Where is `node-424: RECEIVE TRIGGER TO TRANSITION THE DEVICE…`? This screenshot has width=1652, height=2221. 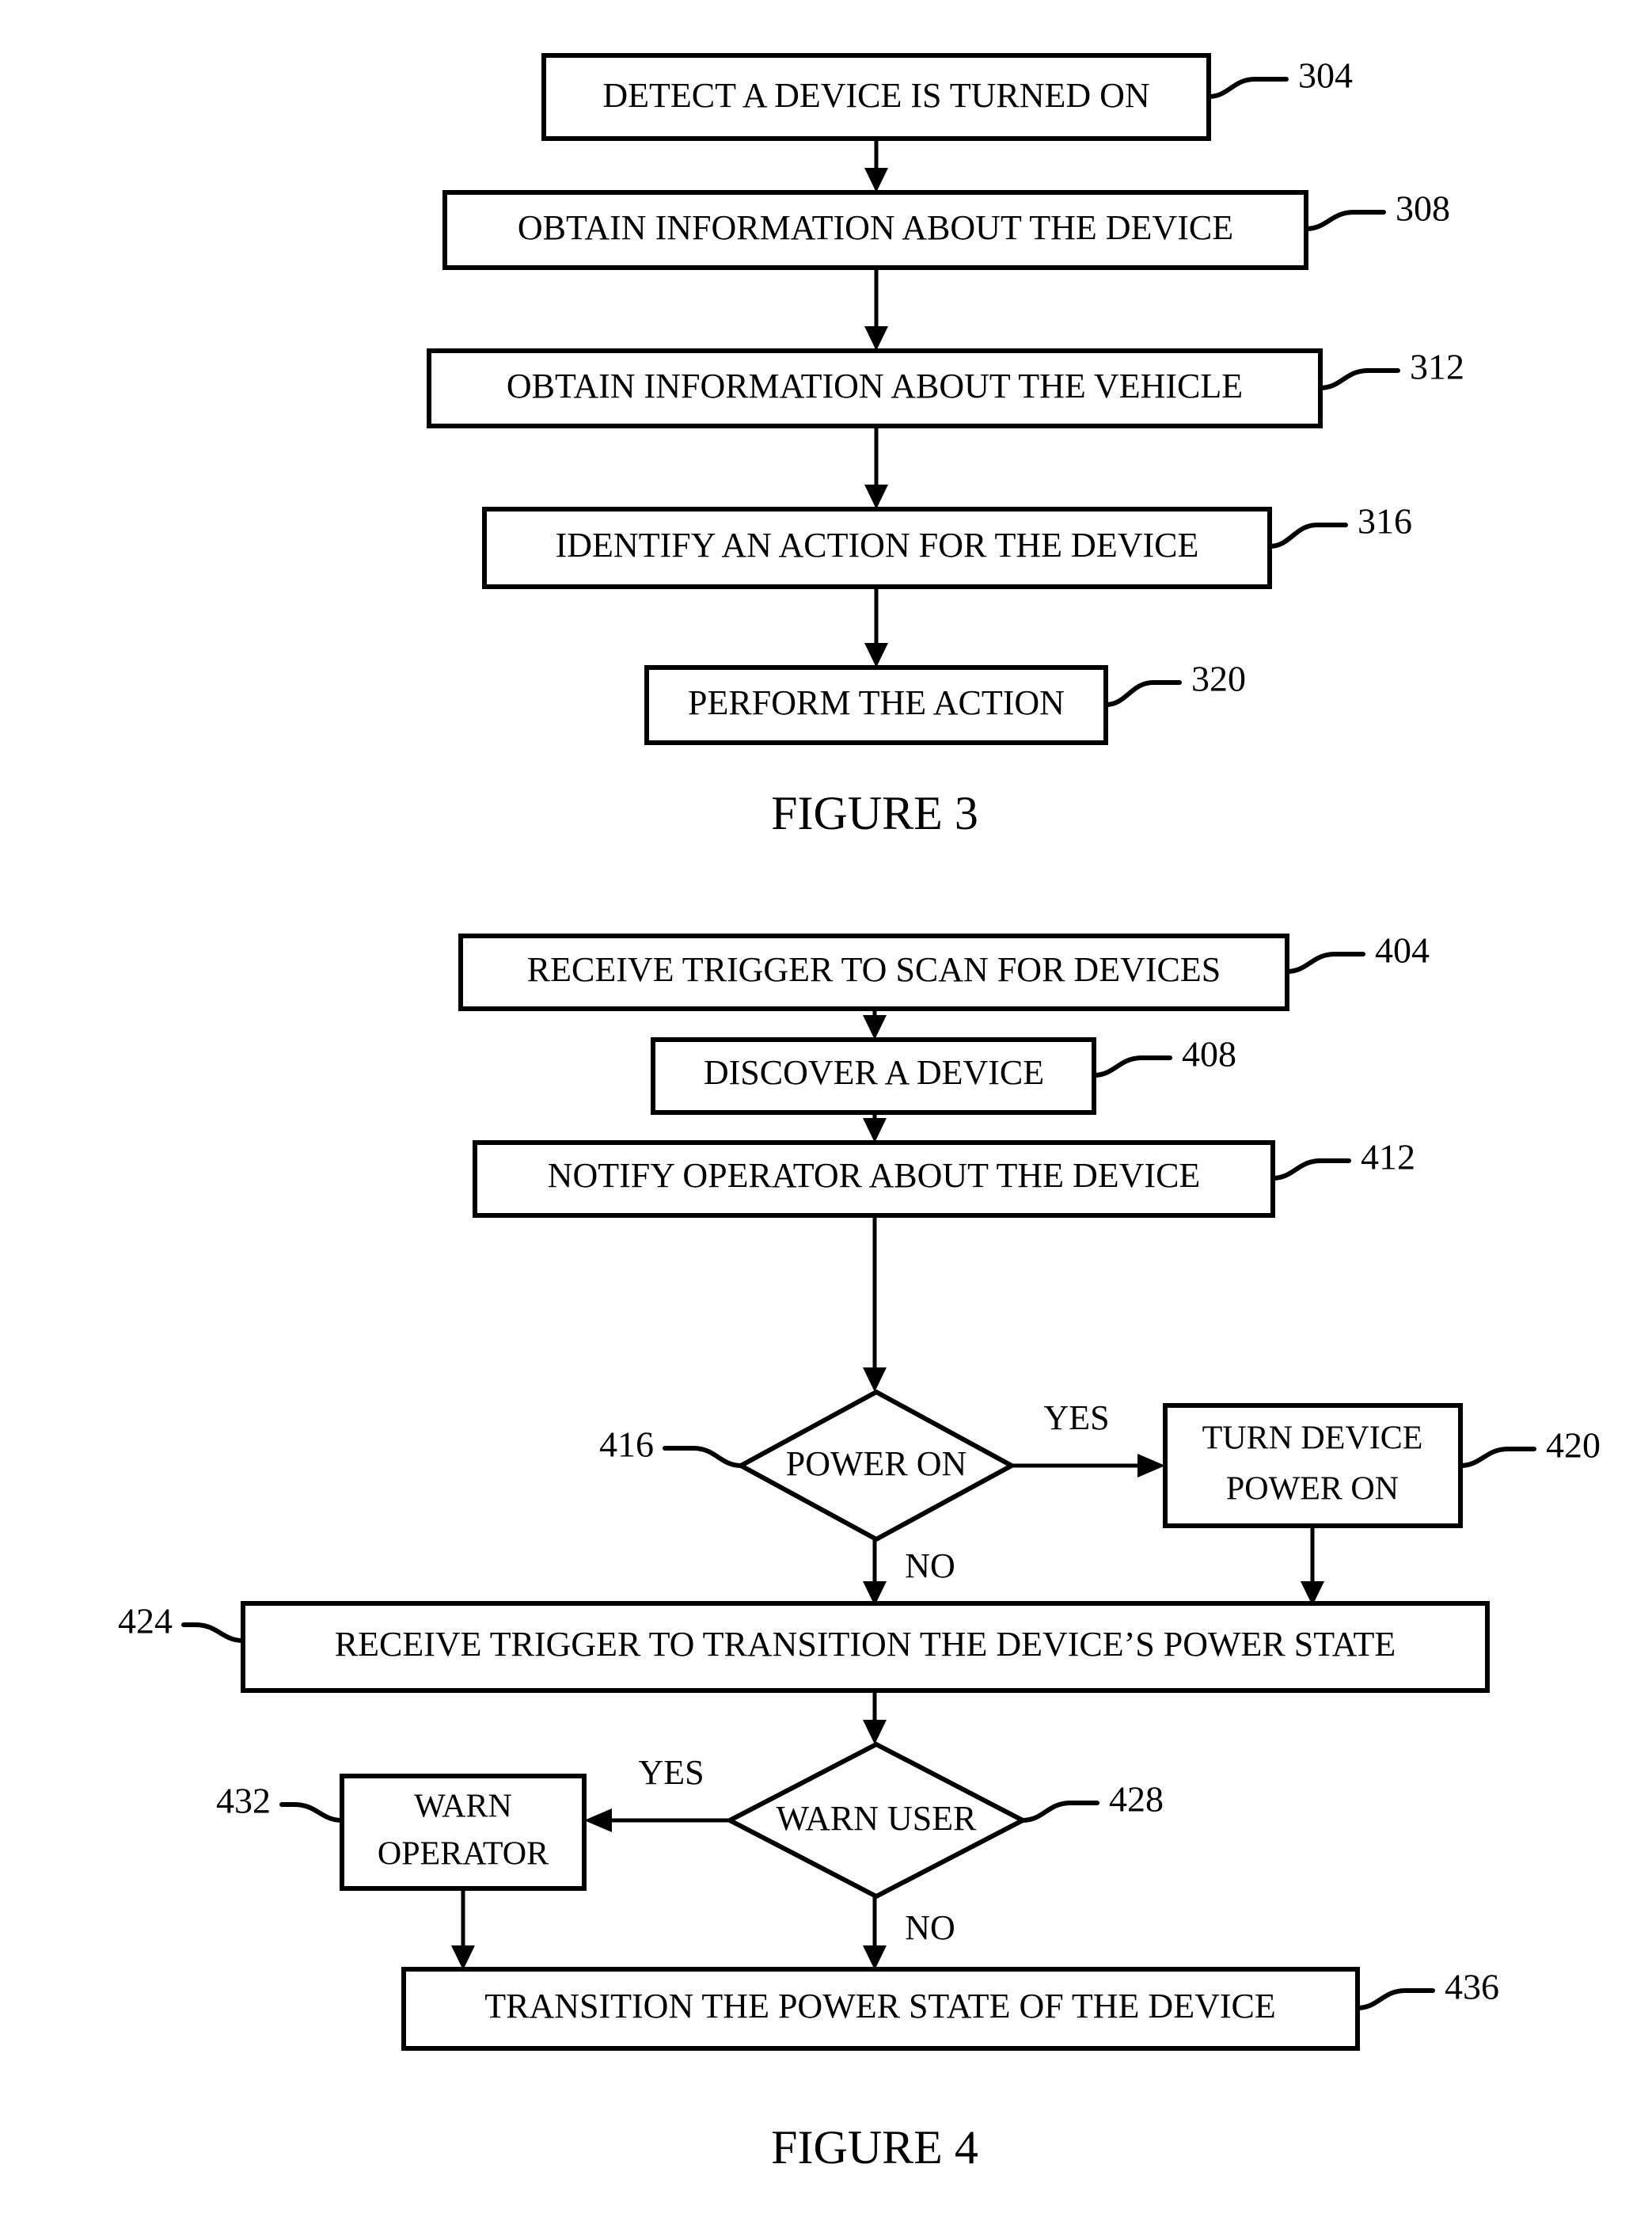 node-424: RECEIVE TRIGGER TO TRANSITION THE DEVICE… is located at coordinates (865, 1647).